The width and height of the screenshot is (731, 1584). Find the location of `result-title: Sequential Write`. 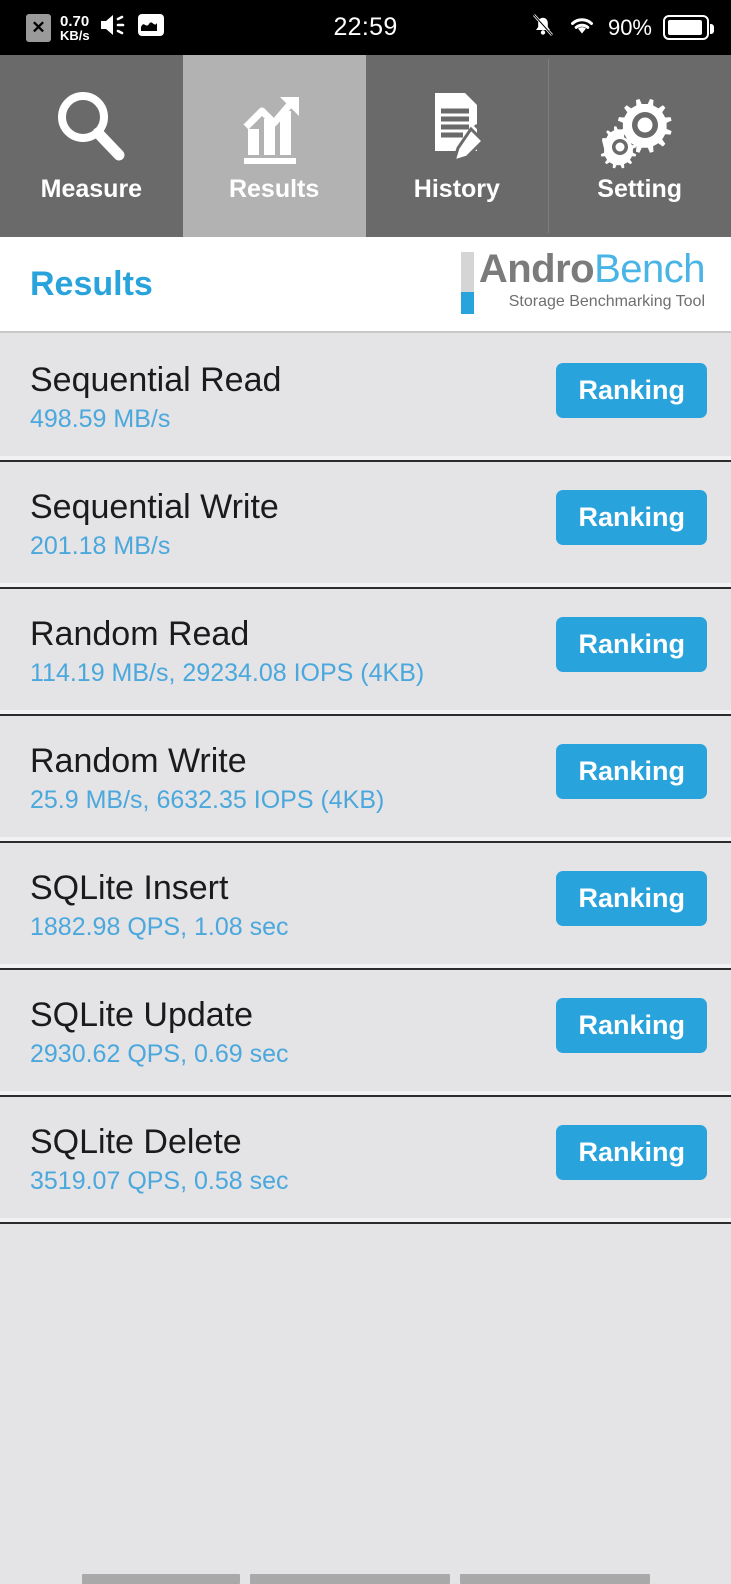

result-title: Sequential Write is located at coordinates (154, 506).